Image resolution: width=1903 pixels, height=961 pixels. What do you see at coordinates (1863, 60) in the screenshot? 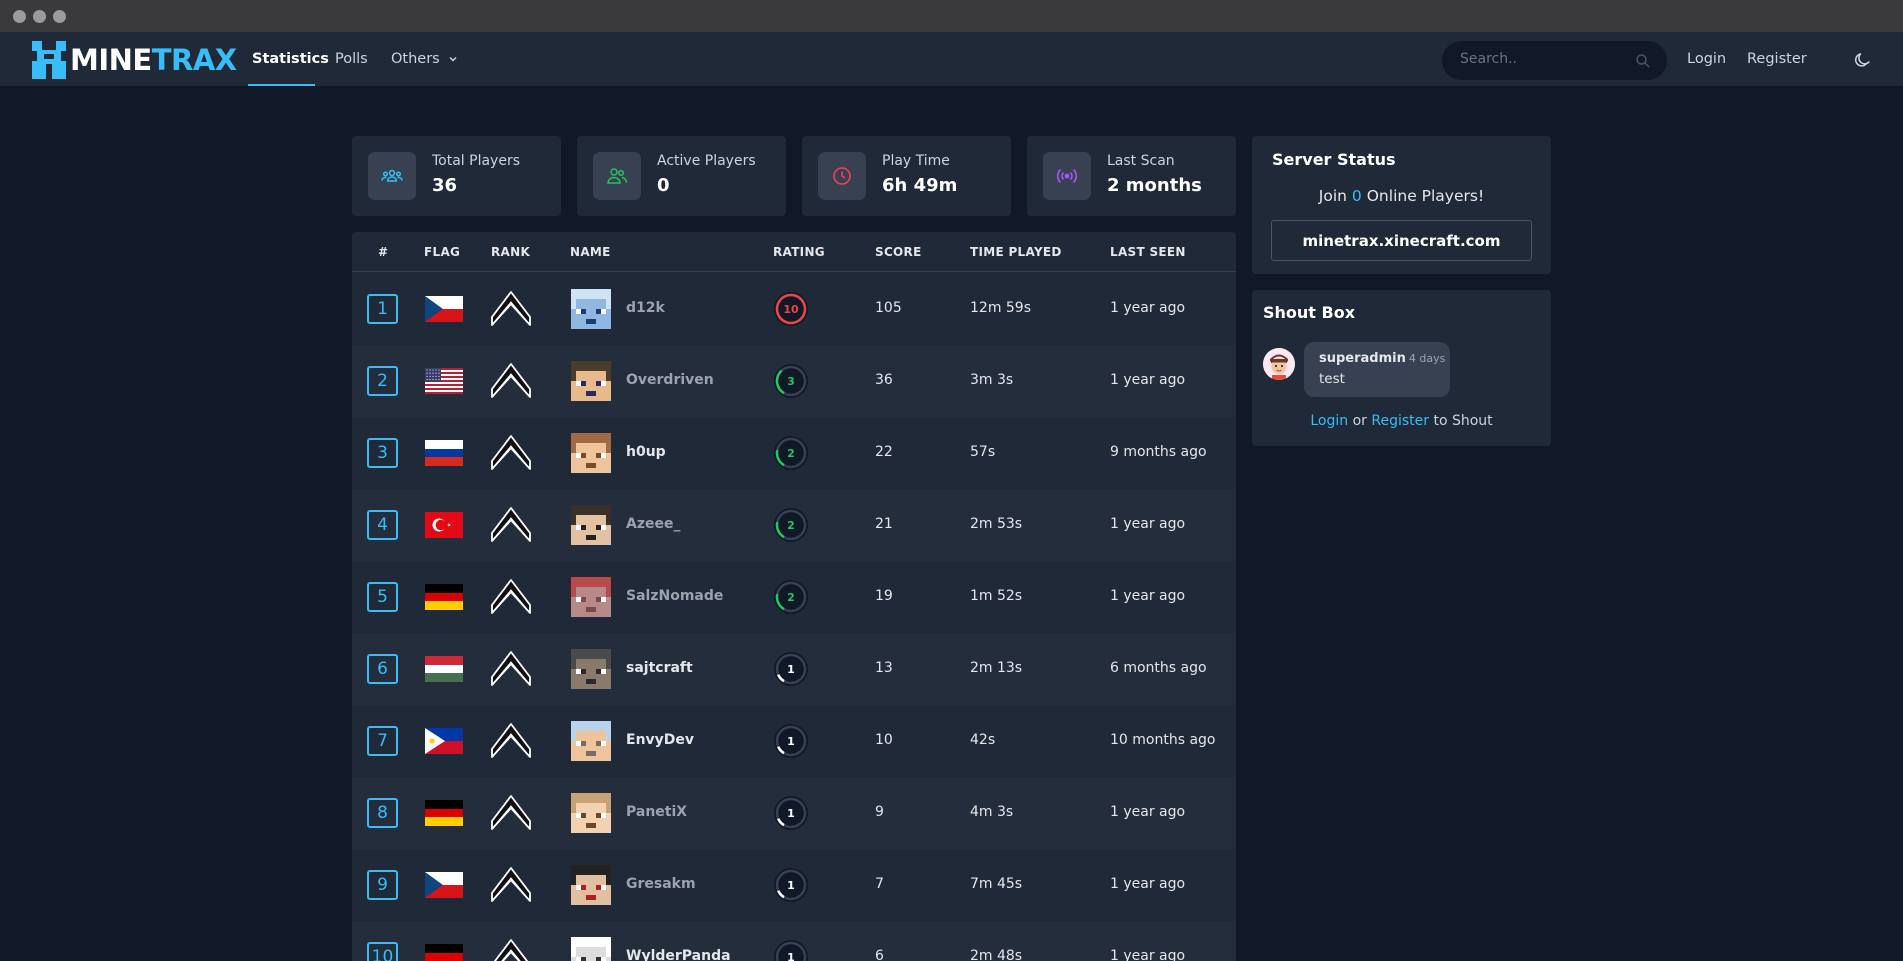
I see `dark-mode-moon-icon` at bounding box center [1863, 60].